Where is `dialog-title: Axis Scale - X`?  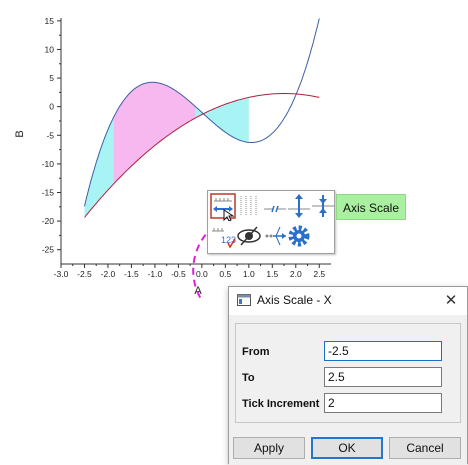
dialog-title: Axis Scale - X is located at coordinates (294, 300).